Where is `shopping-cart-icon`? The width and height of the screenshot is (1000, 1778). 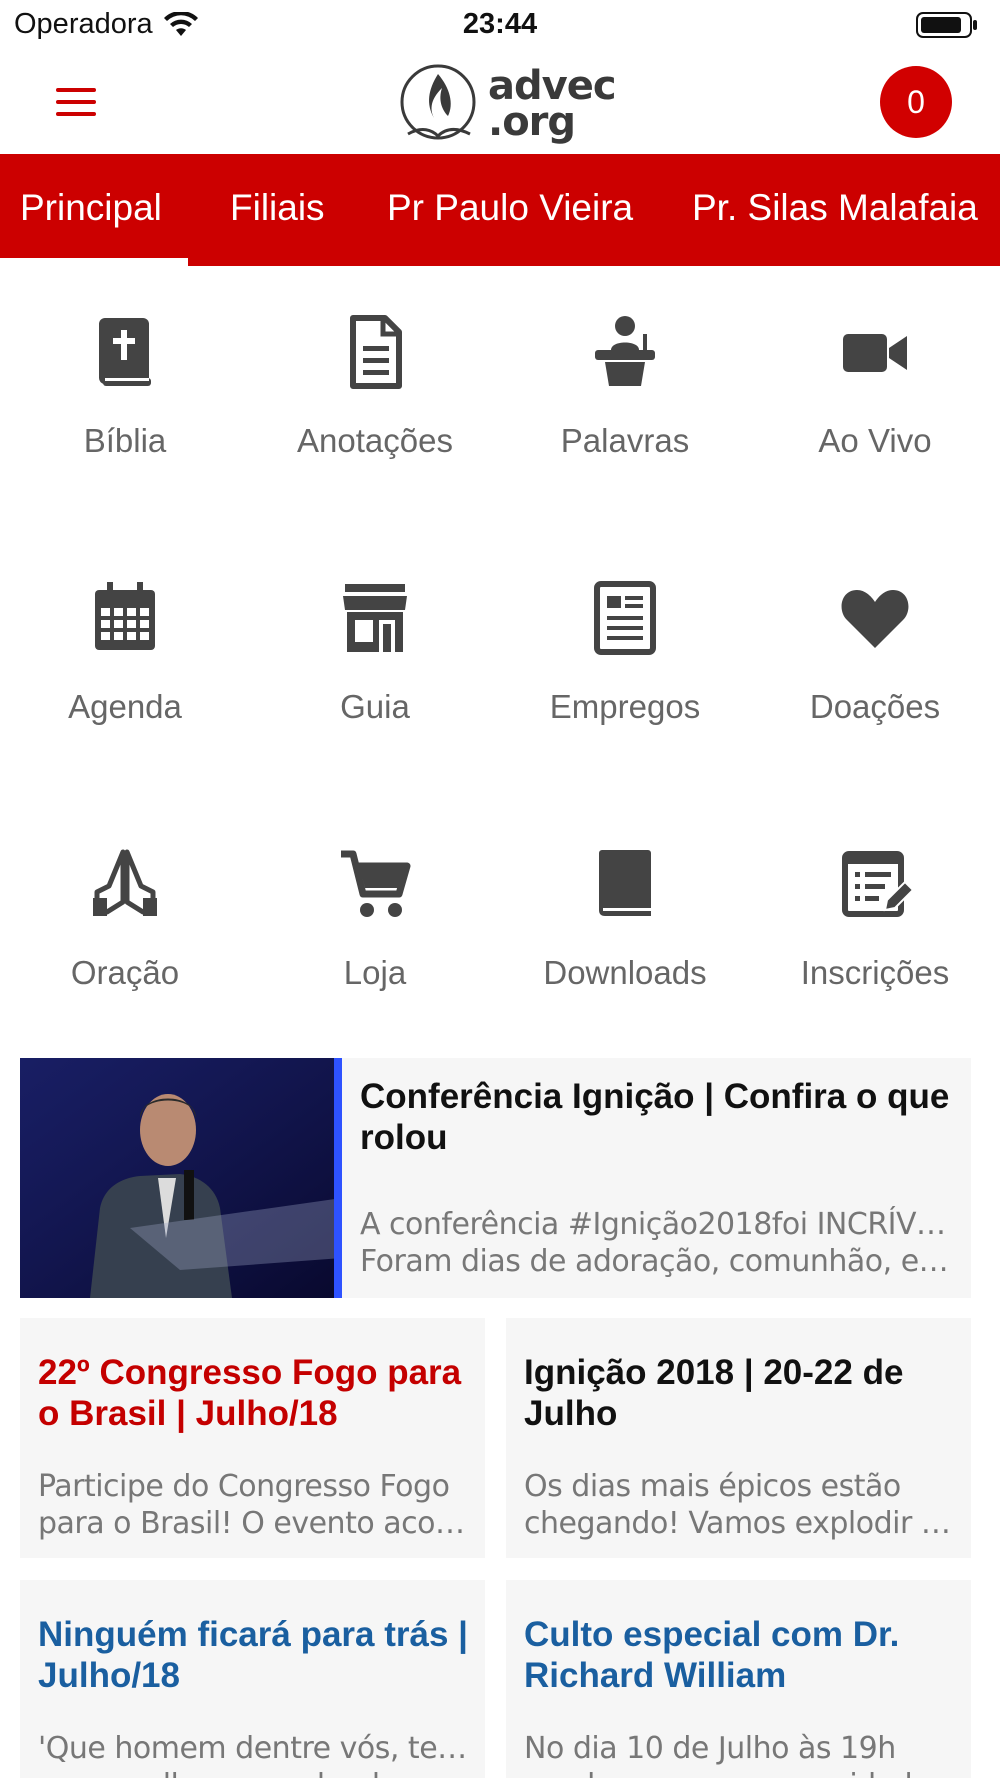
shopping-cart-icon is located at coordinates (375, 884).